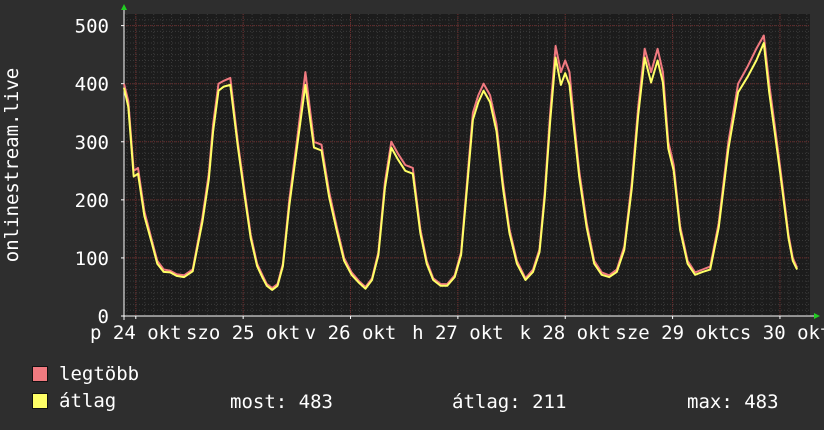 This screenshot has width=824, height=430. Describe the element at coordinates (92, 201) in the screenshot. I see `y-tick-label: 200` at that location.